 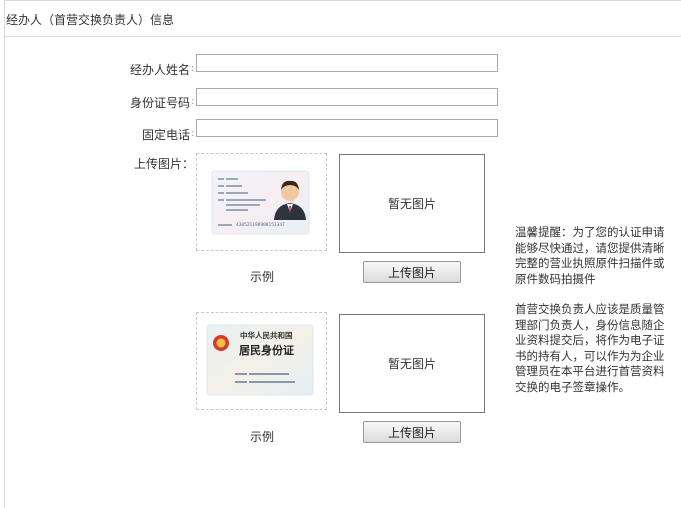 What do you see at coordinates (412, 432) in the screenshot?
I see `upload-back-button: 上传图片` at bounding box center [412, 432].